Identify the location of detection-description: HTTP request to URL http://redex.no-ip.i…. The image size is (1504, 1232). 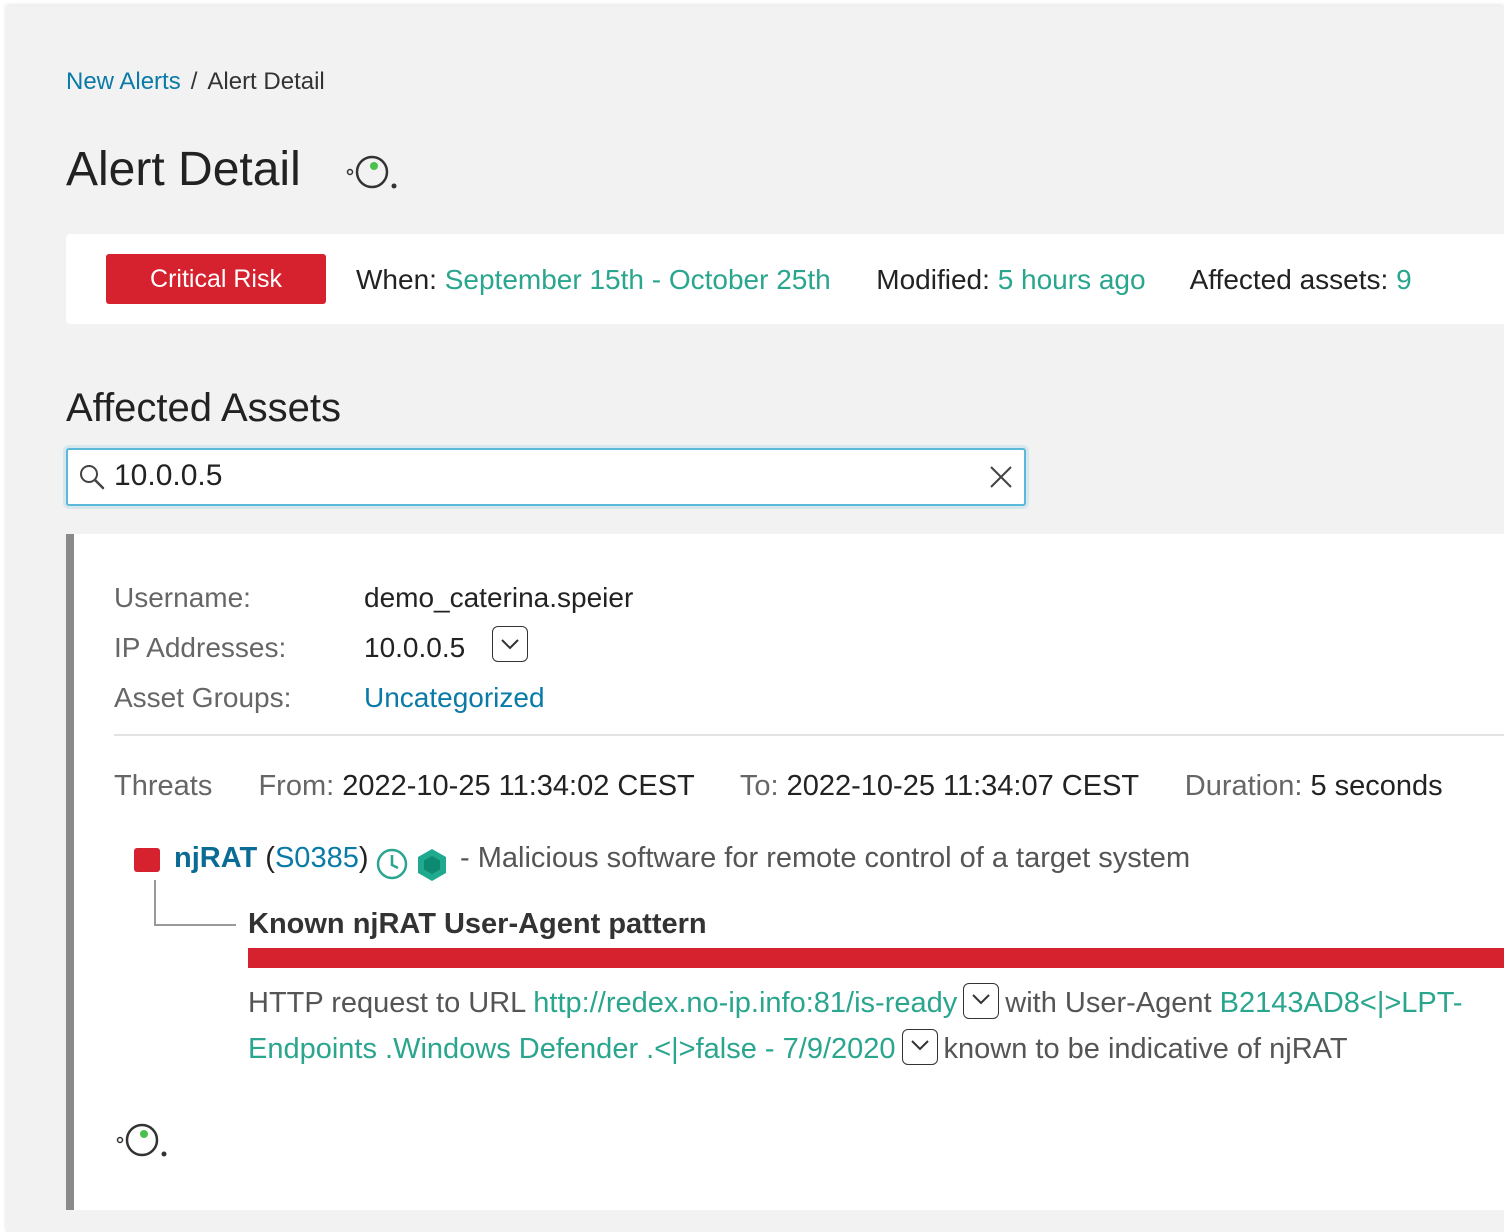
(876, 1026).